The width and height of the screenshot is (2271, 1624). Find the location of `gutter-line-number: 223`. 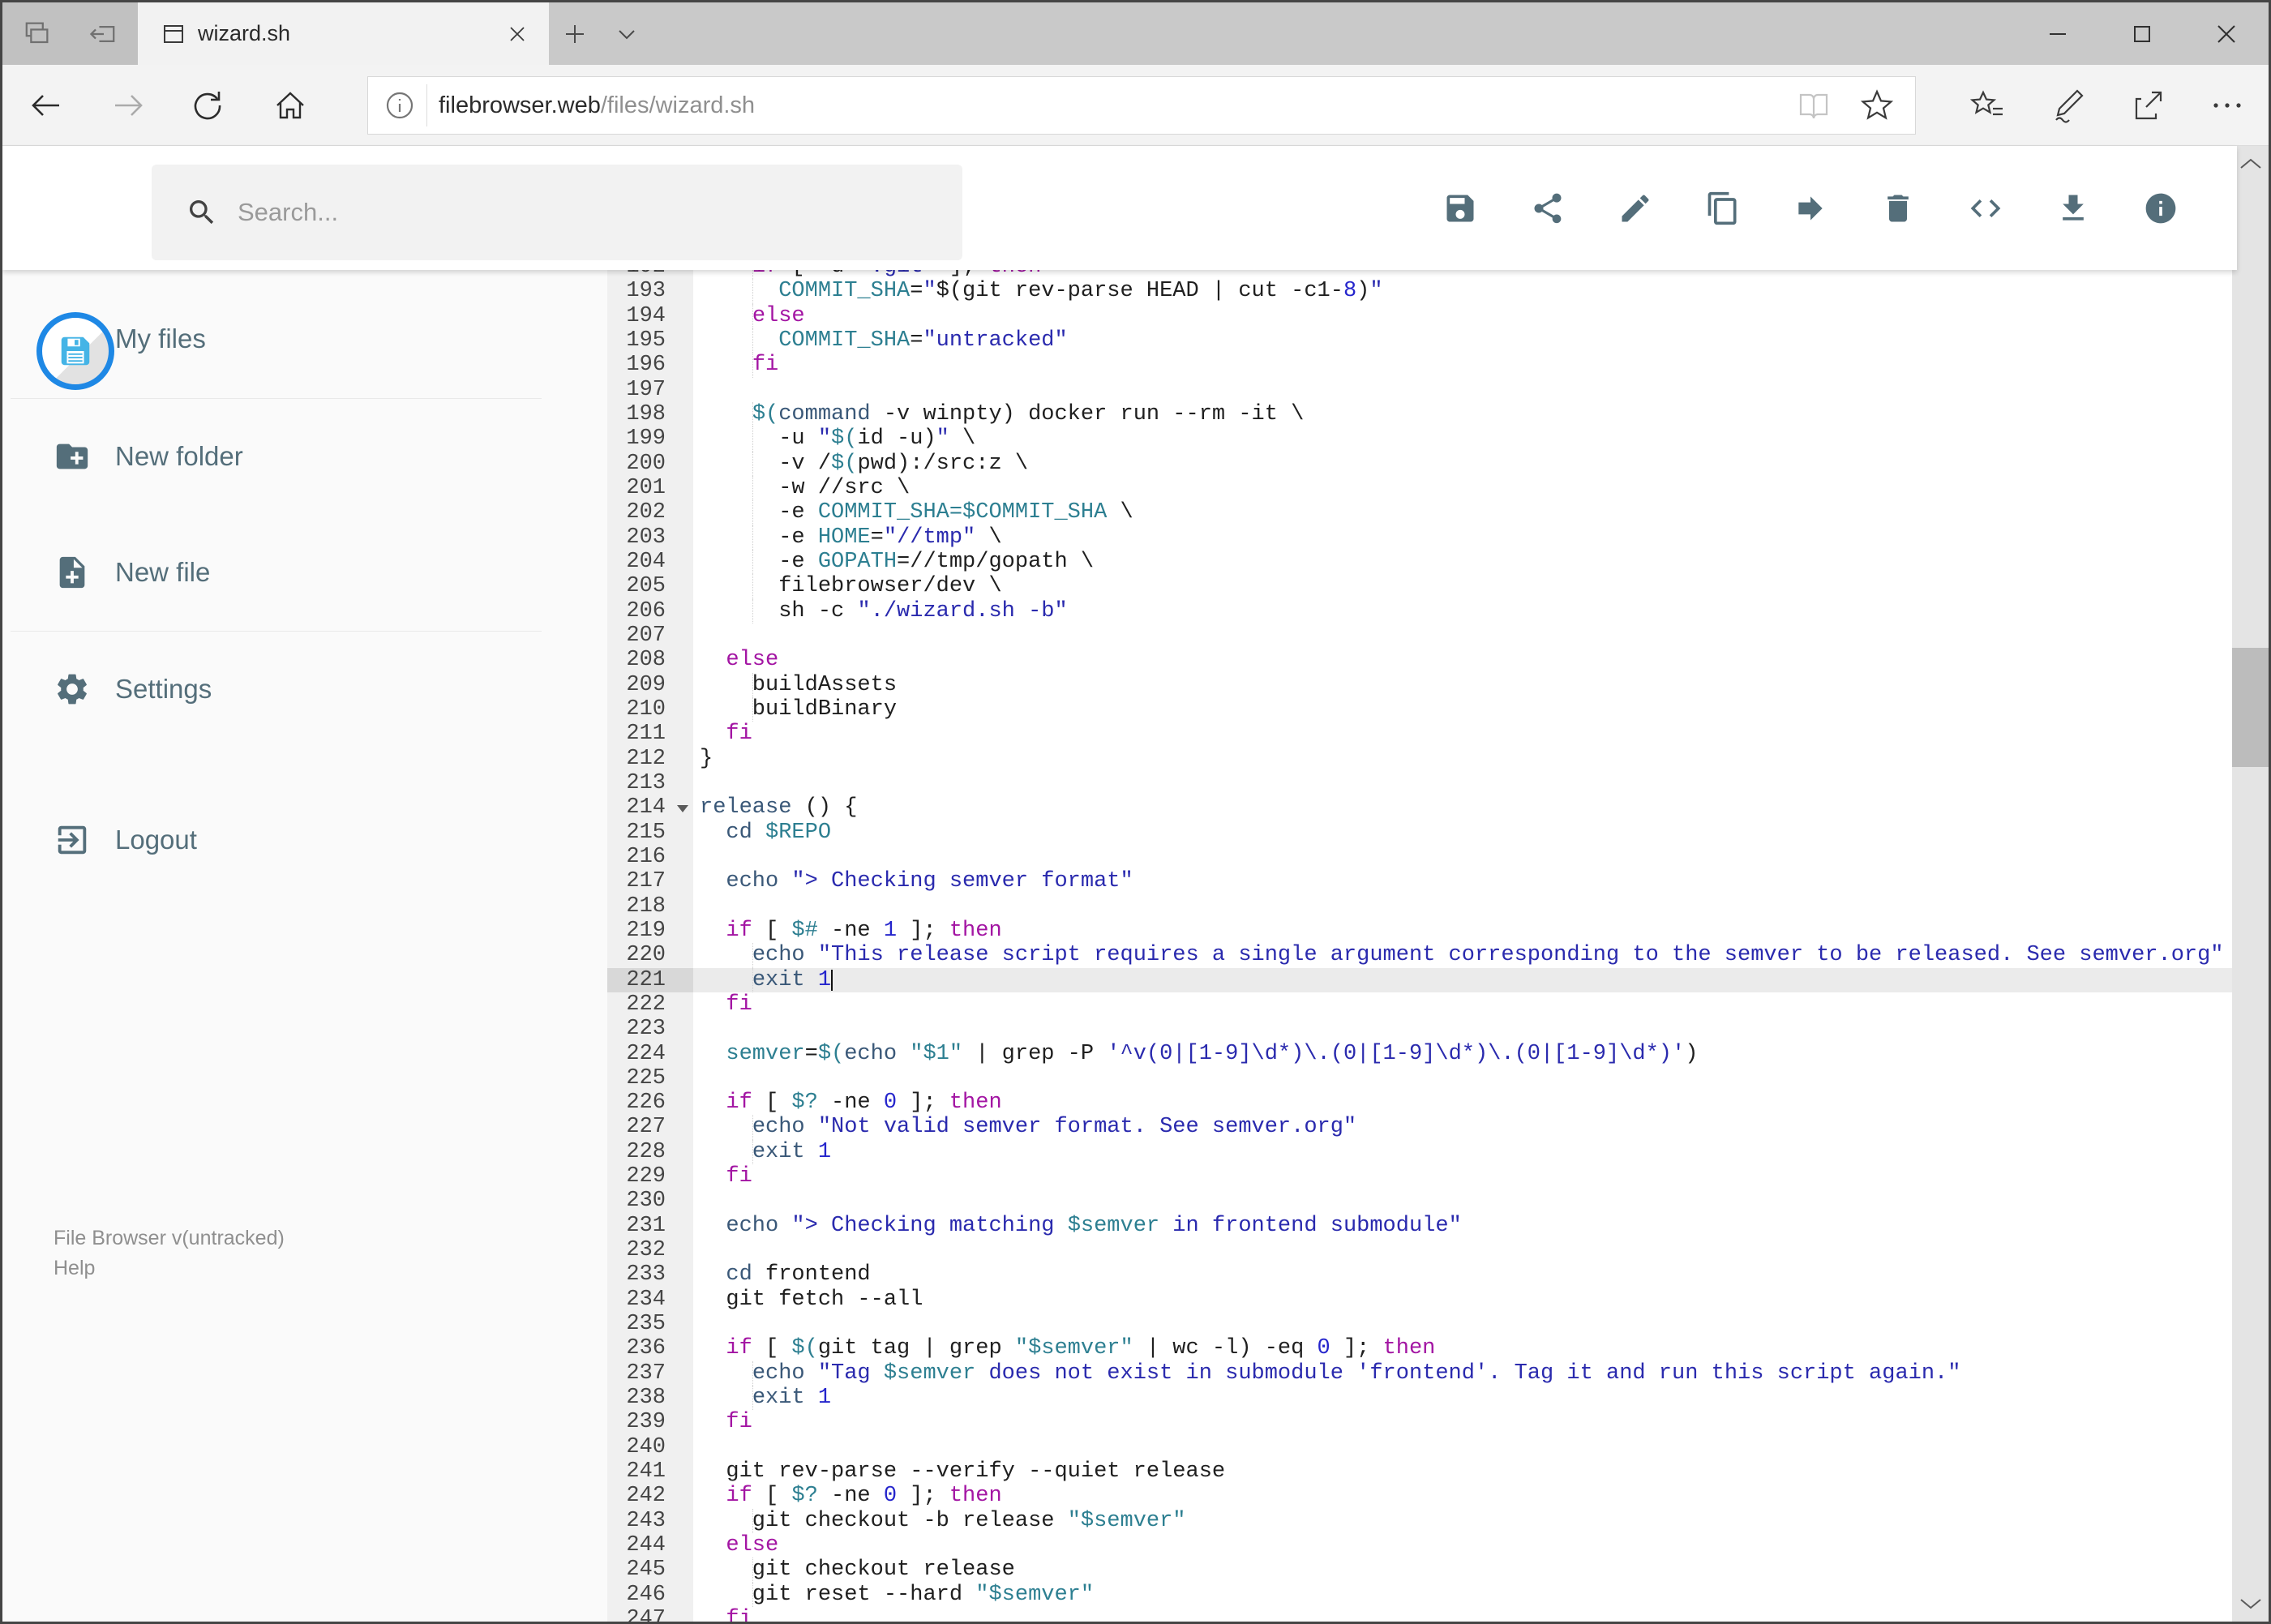

gutter-line-number: 223 is located at coordinates (650, 1029).